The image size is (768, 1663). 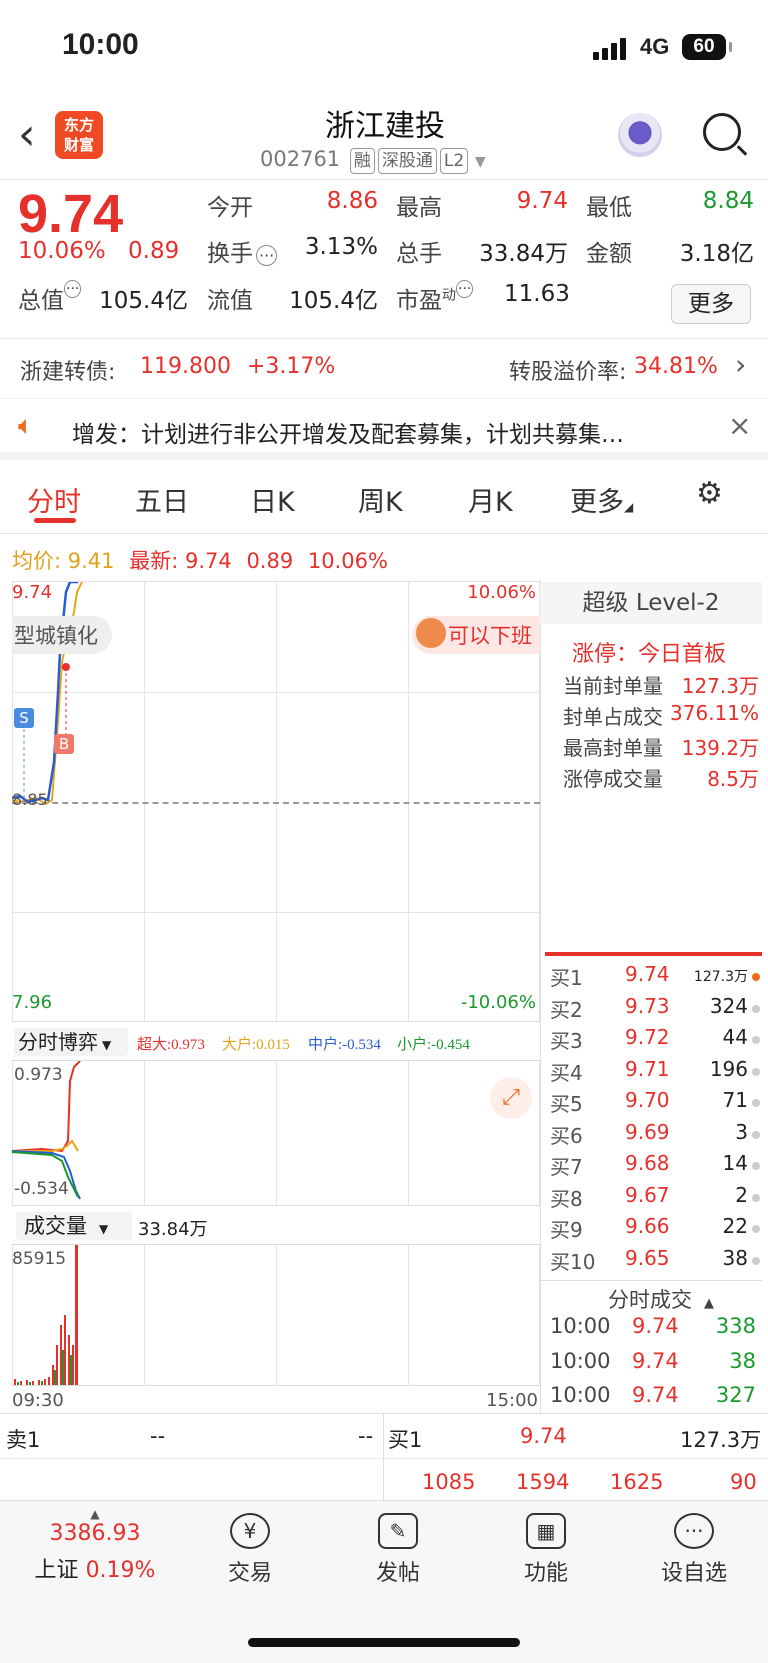 What do you see at coordinates (655, 1326) in the screenshot?
I see `tick-price: 9.74` at bounding box center [655, 1326].